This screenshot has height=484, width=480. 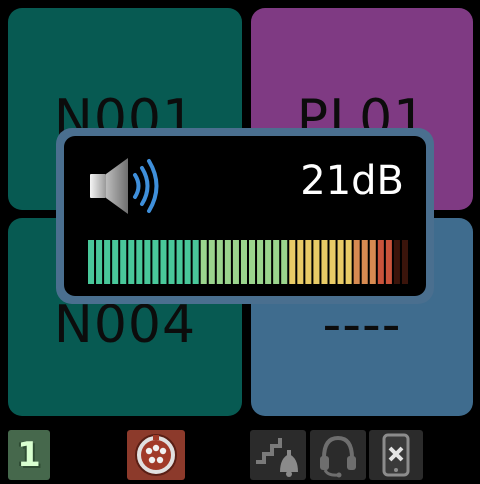 I want to click on volume-meter, so click(x=248, y=262).